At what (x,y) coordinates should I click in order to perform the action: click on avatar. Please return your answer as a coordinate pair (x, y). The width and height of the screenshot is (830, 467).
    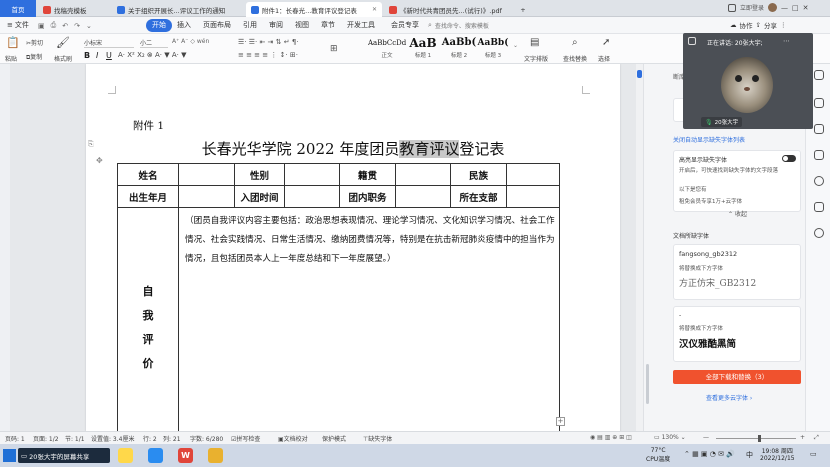
    Looking at the image, I should click on (773, 7).